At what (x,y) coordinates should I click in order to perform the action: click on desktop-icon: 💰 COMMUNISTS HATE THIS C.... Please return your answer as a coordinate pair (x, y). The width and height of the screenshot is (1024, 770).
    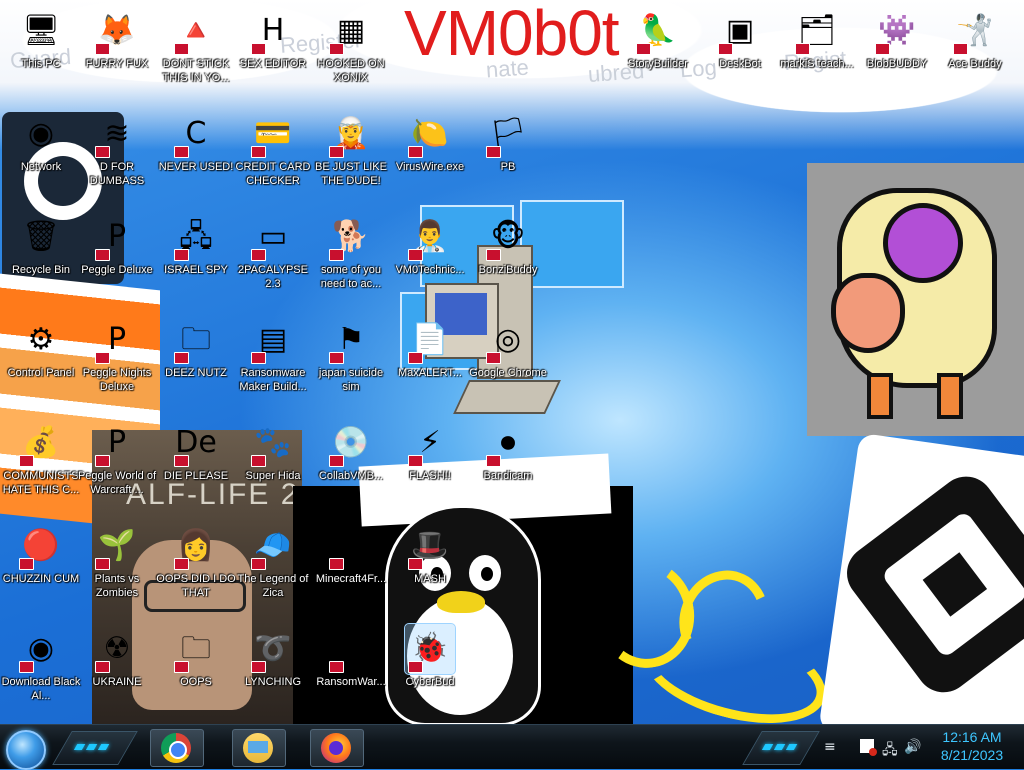
    Looking at the image, I should click on (41, 468).